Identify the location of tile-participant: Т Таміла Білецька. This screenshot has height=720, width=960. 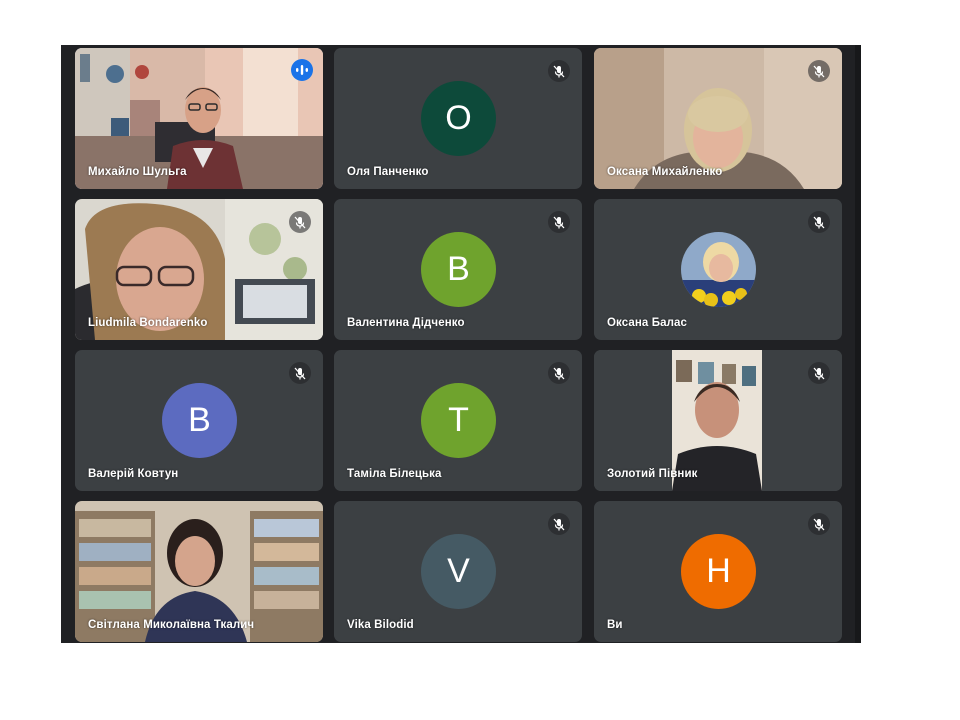
(458, 420).